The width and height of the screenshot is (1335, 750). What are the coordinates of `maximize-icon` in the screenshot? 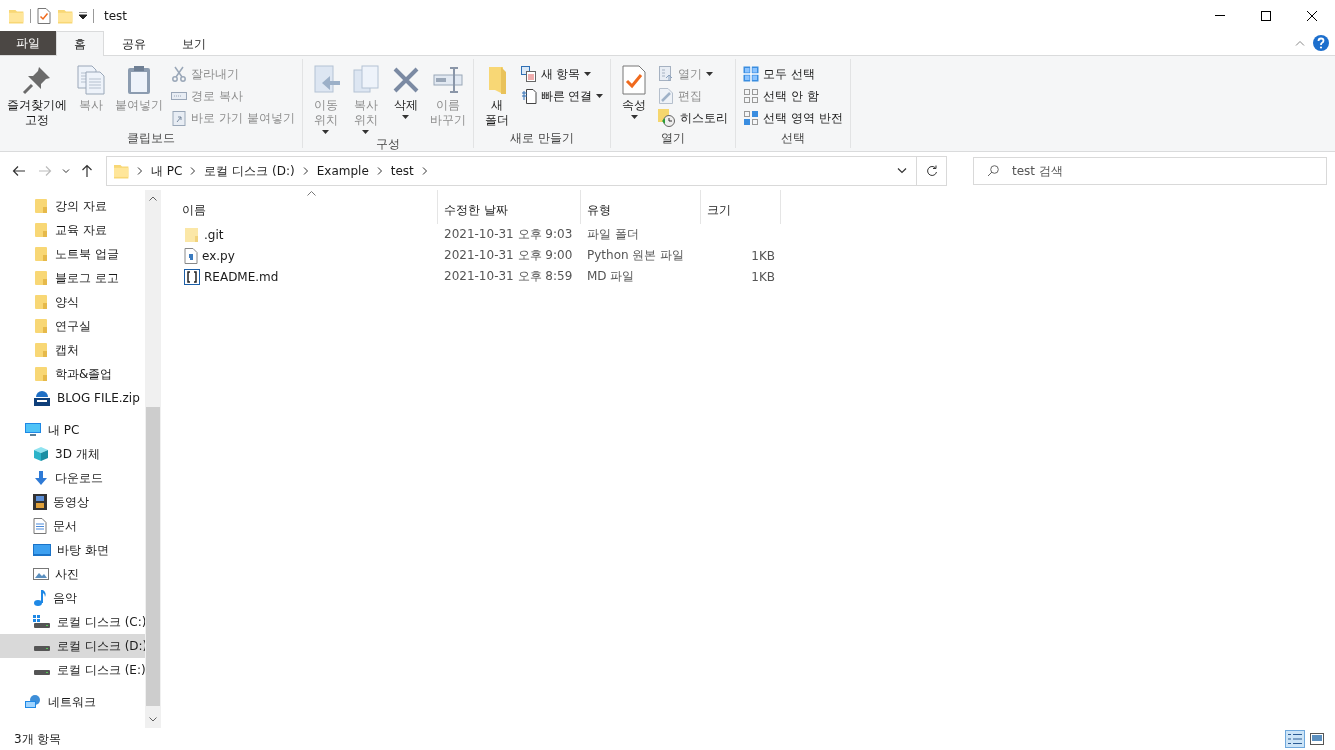 It's located at (1266, 15).